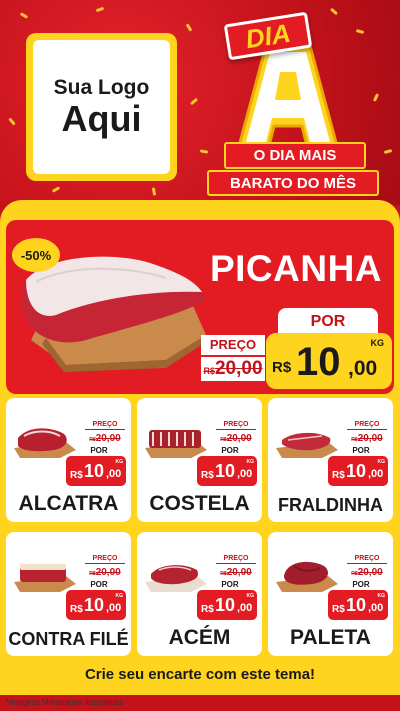 This screenshot has height=711, width=400. What do you see at coordinates (101, 88) in the screenshot?
I see `logo-line-1: Sua Logo` at bounding box center [101, 88].